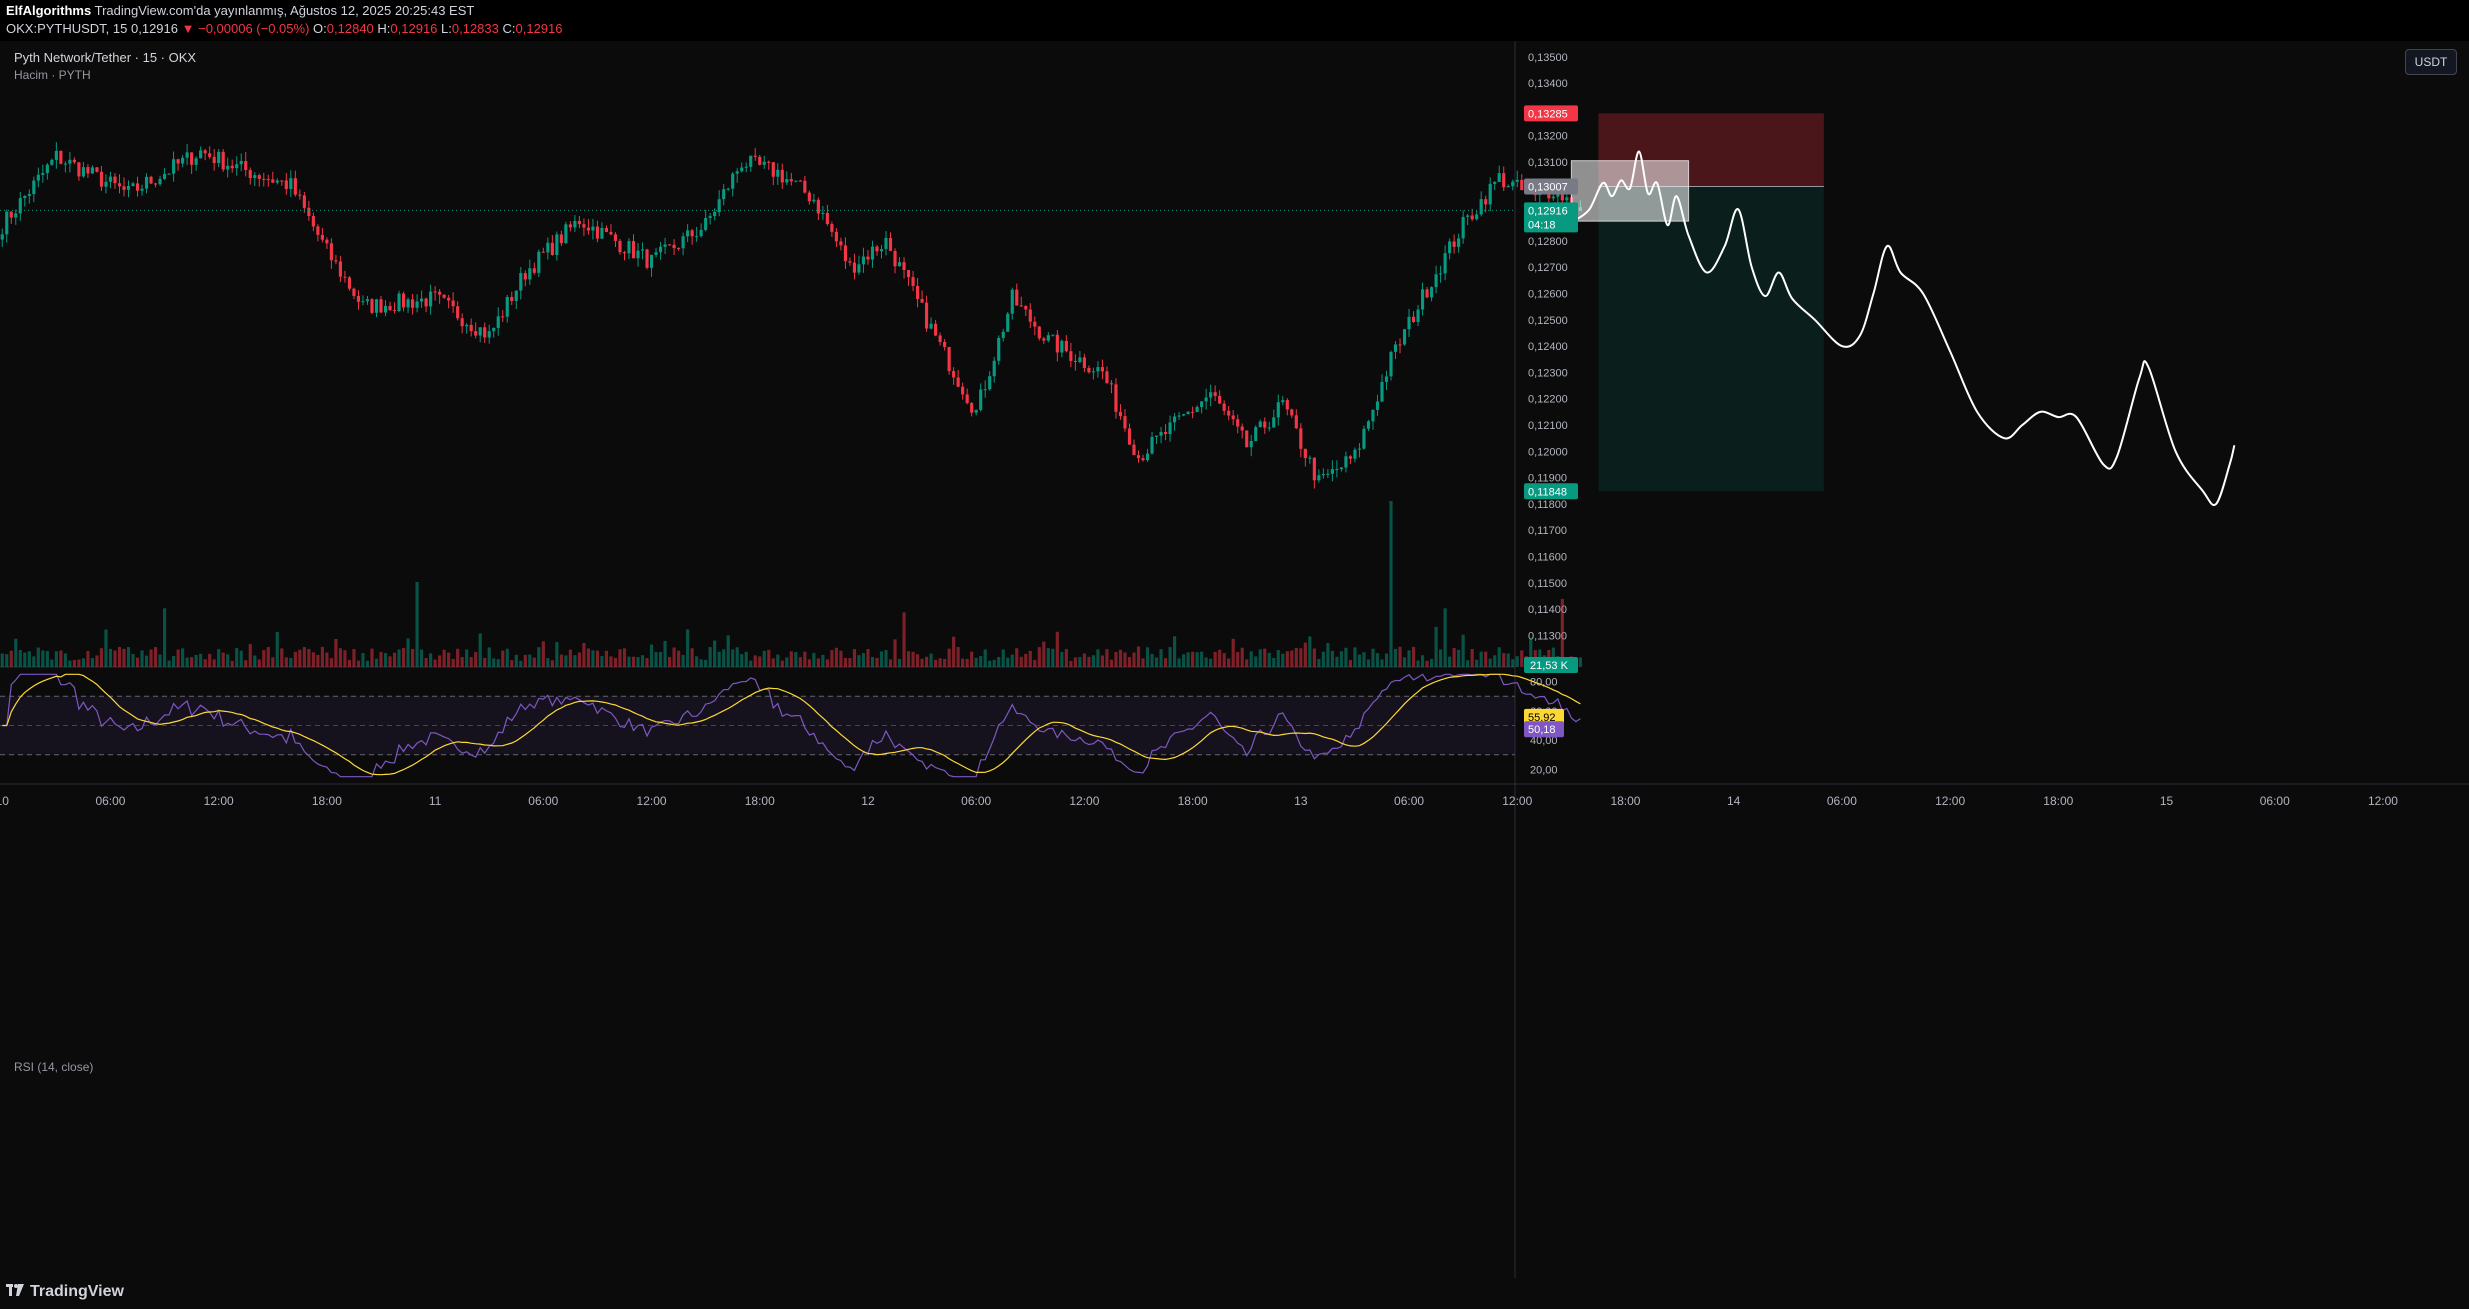 The height and width of the screenshot is (1309, 2469). I want to click on tradingview-logo: TradingView, so click(65, 1292).